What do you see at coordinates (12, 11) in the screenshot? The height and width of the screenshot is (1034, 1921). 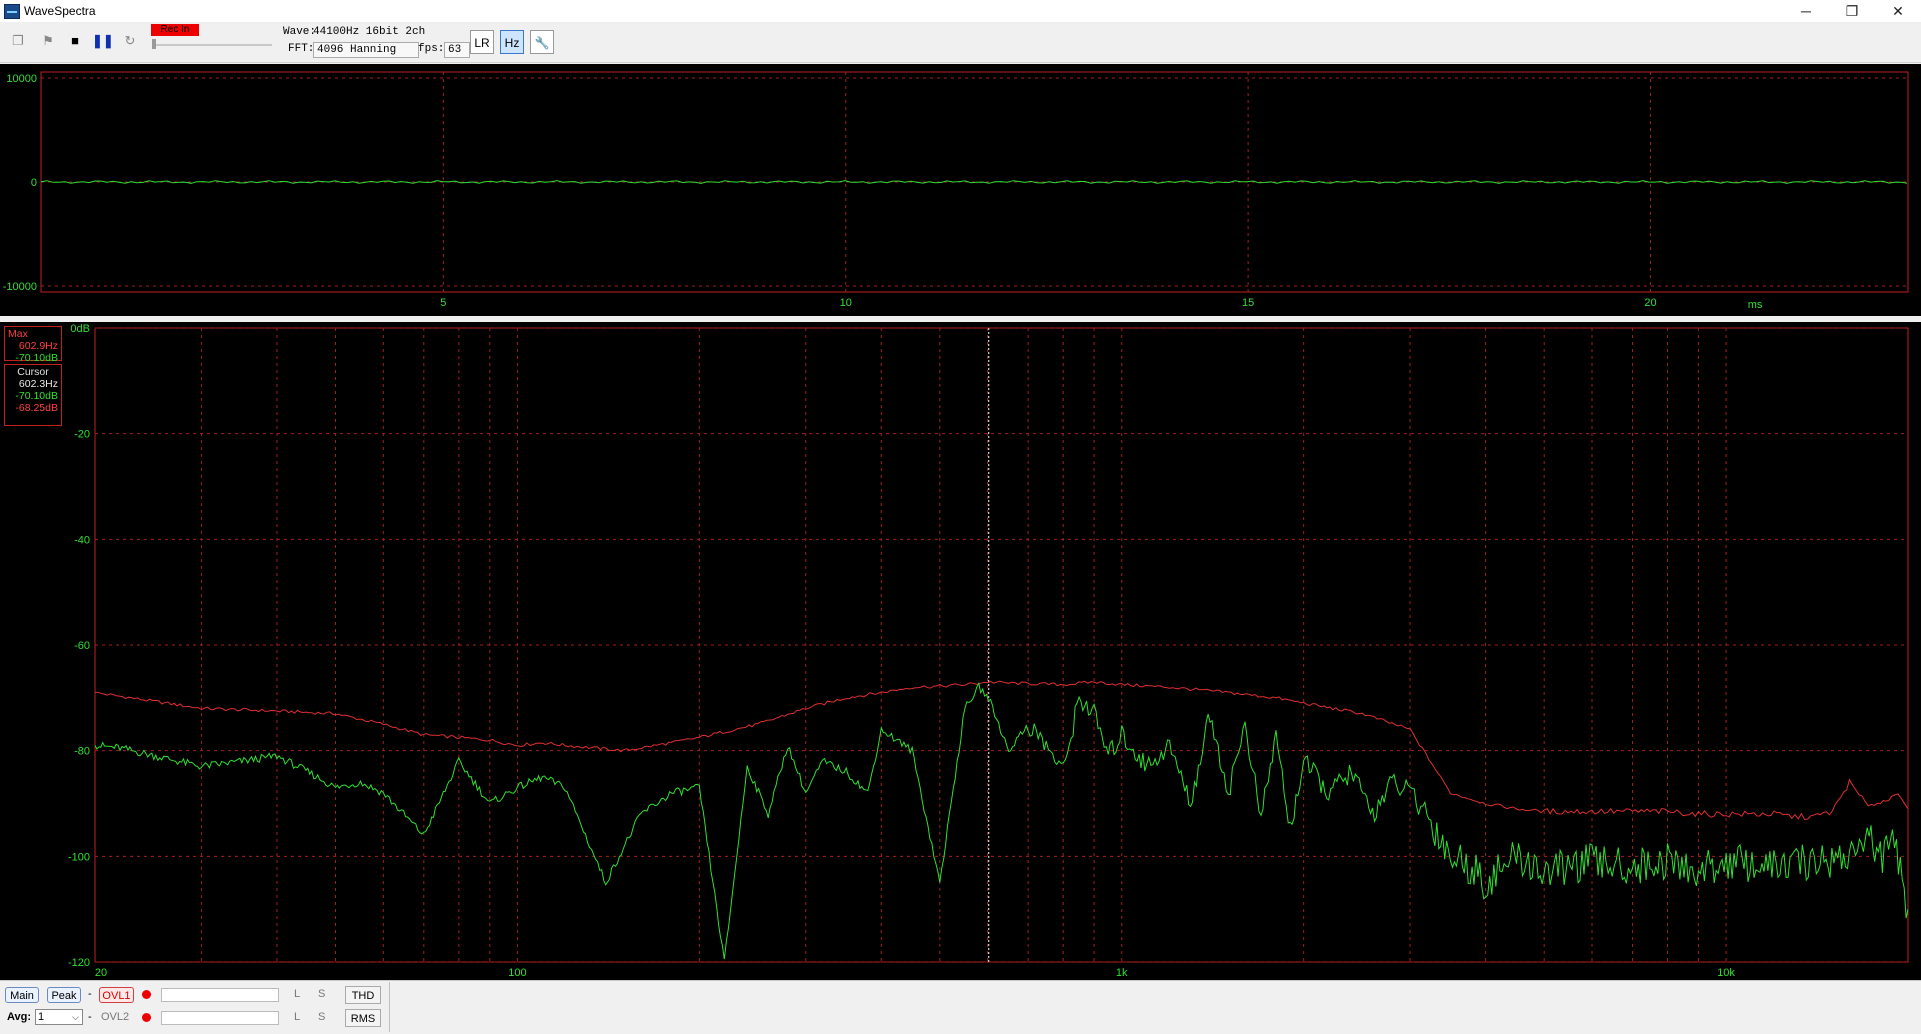 I see `app-icon` at bounding box center [12, 11].